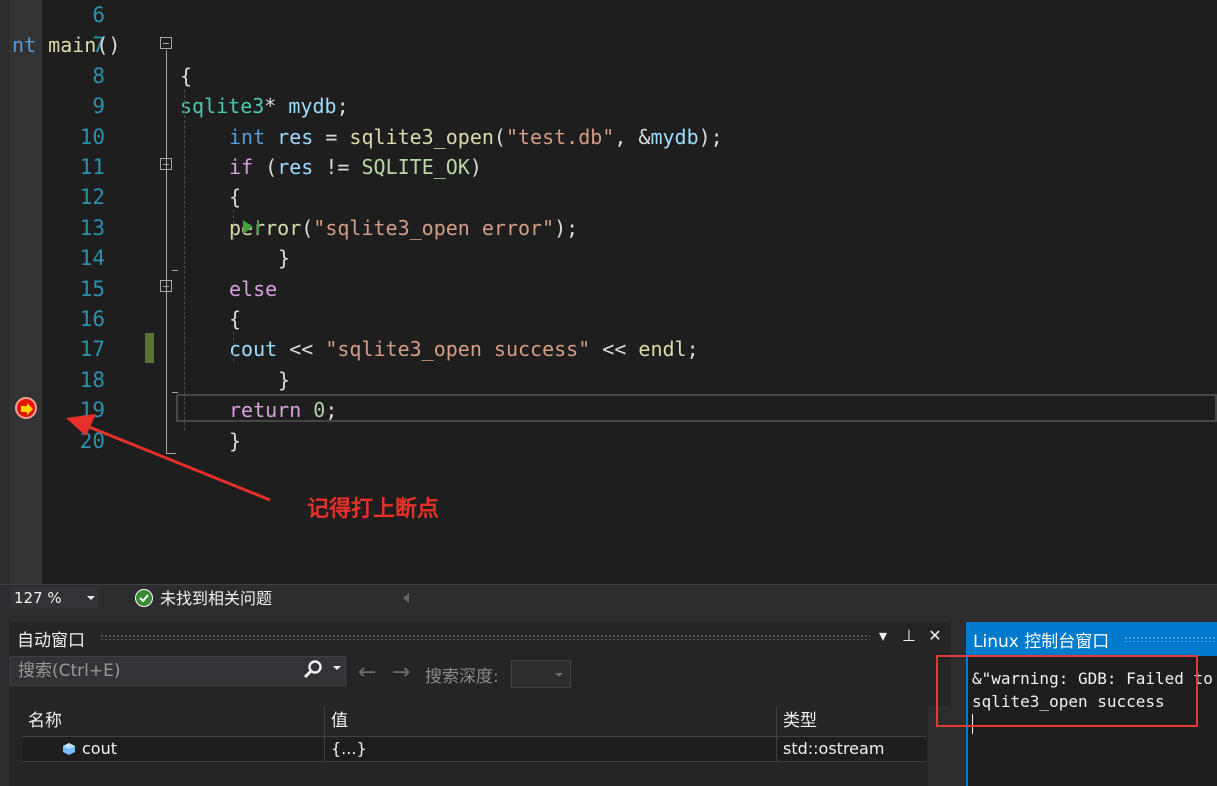 This screenshot has height=786, width=1217. I want to click on code-token: sqlite3, so click(222, 106).